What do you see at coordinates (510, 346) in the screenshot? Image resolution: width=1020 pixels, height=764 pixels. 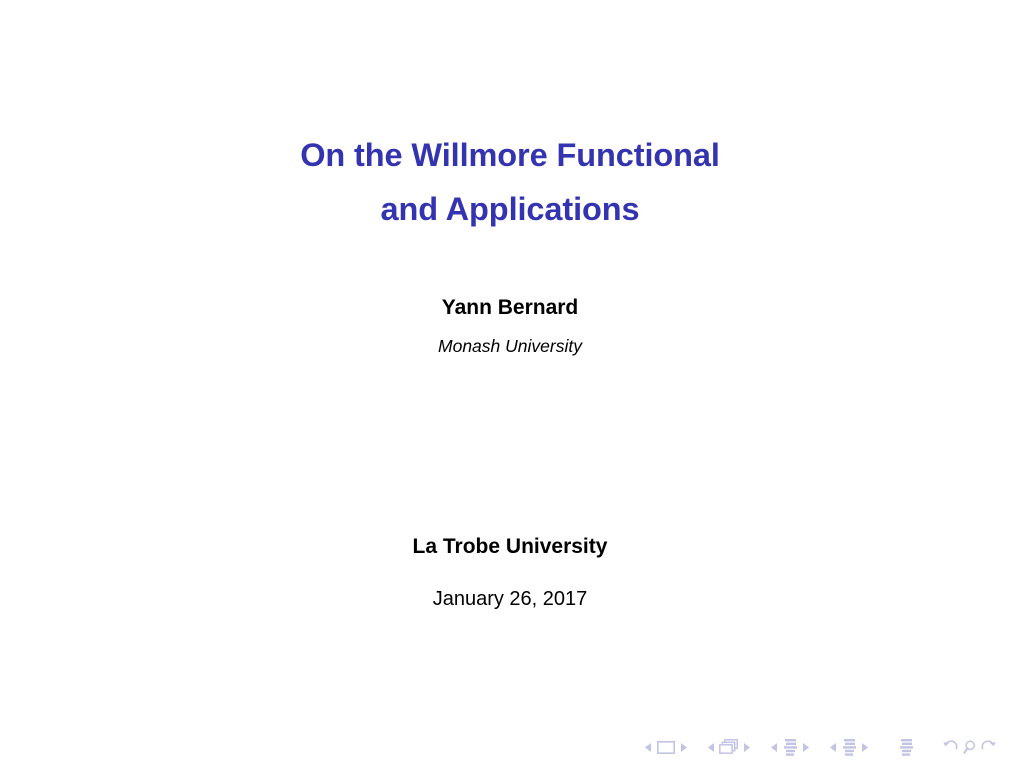 I see `author-affiliation: Monash University` at bounding box center [510, 346].